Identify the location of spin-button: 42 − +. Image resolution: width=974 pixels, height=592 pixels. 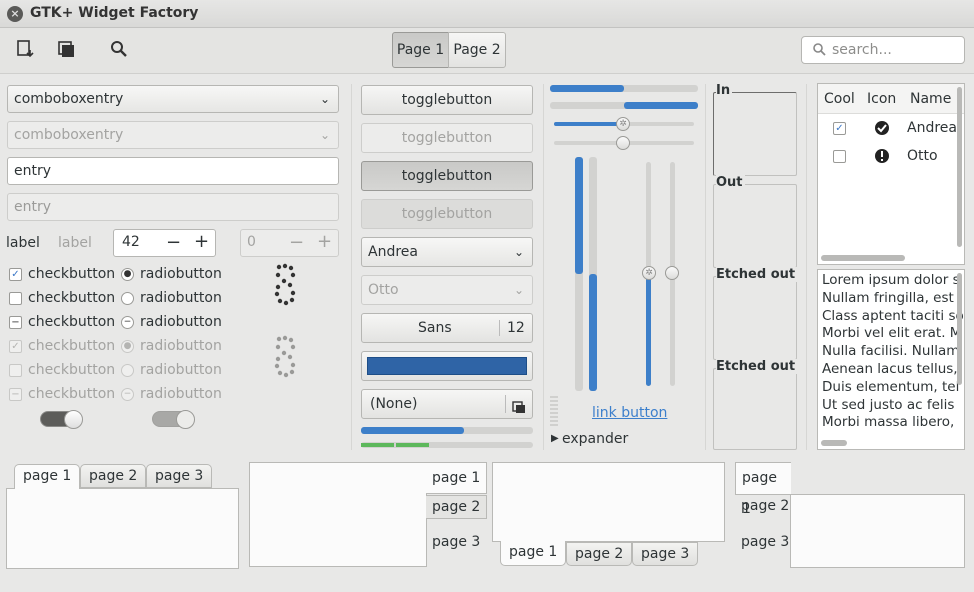
(164, 243).